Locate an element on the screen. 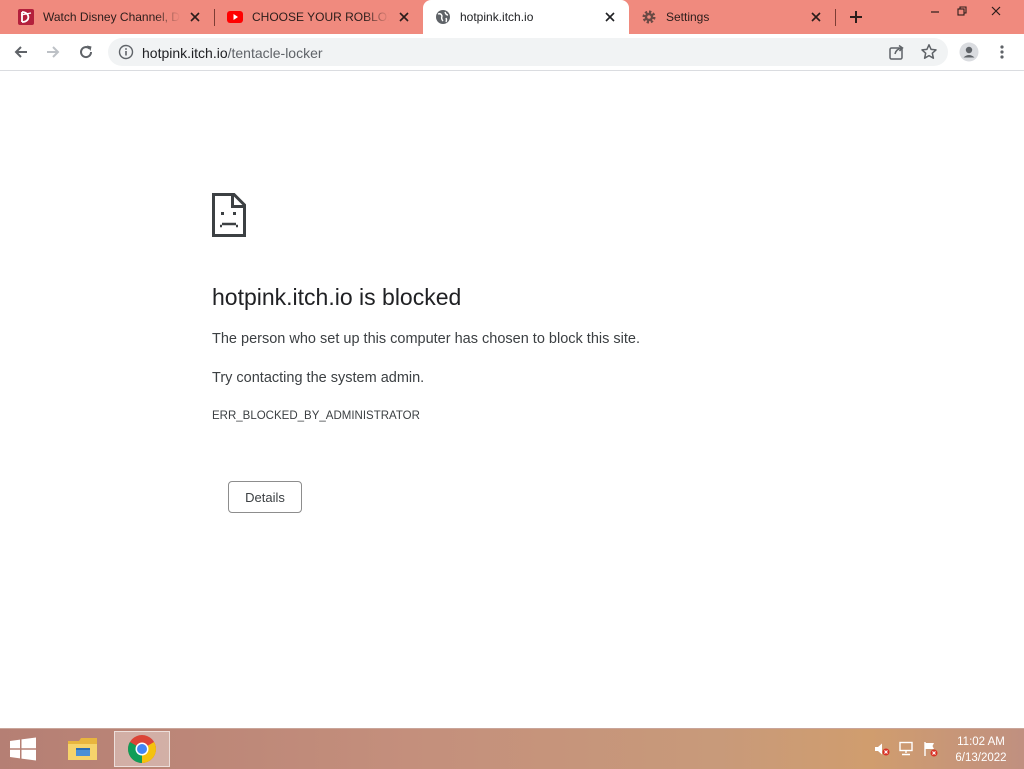  action-center-flag-icon is located at coordinates (930, 749).